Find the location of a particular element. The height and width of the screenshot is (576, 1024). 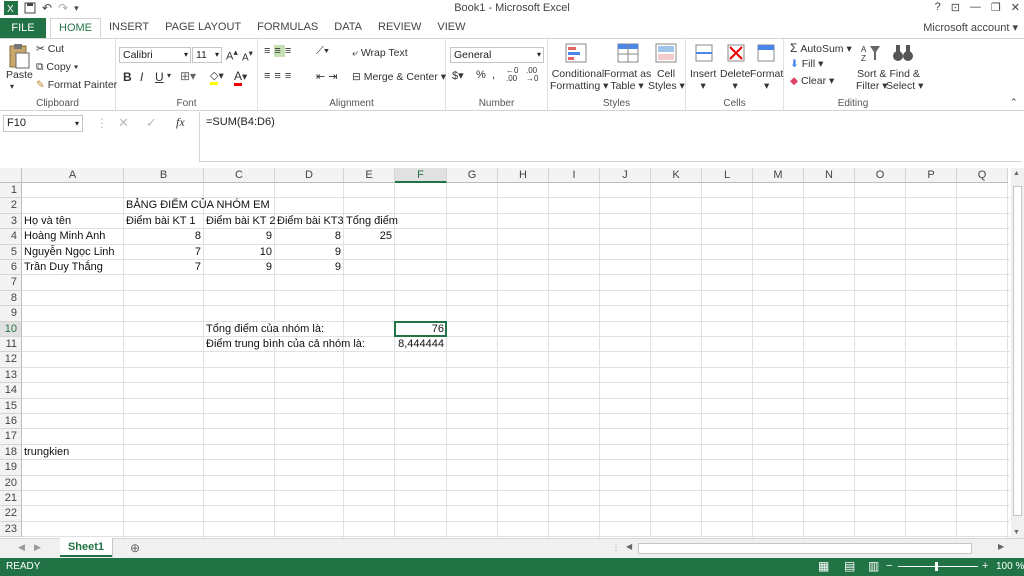

cell-d3: Điểm bài KT3 is located at coordinates (310, 221).